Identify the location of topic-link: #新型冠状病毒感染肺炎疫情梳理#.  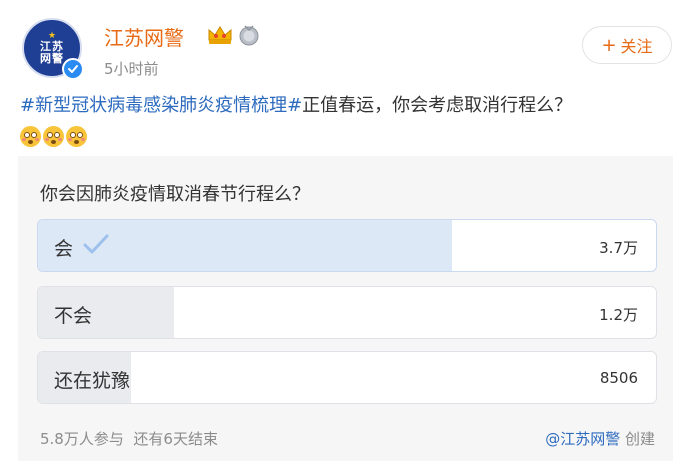
(161, 105).